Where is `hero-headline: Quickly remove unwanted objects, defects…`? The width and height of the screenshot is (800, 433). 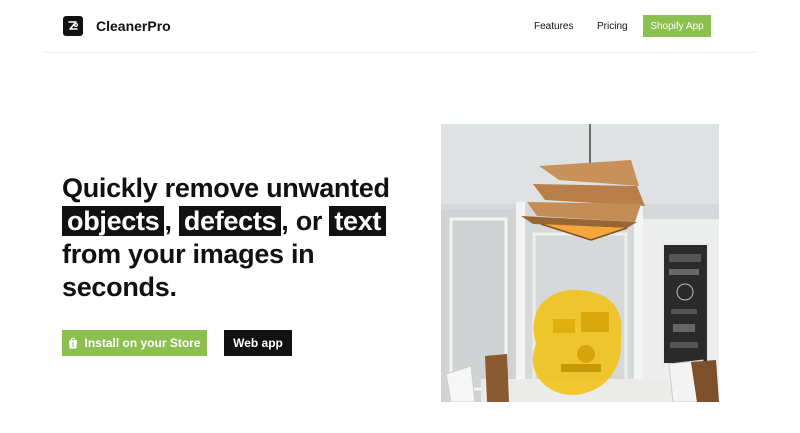 hero-headline: Quickly remove unwanted objects, defects… is located at coordinates (242, 238).